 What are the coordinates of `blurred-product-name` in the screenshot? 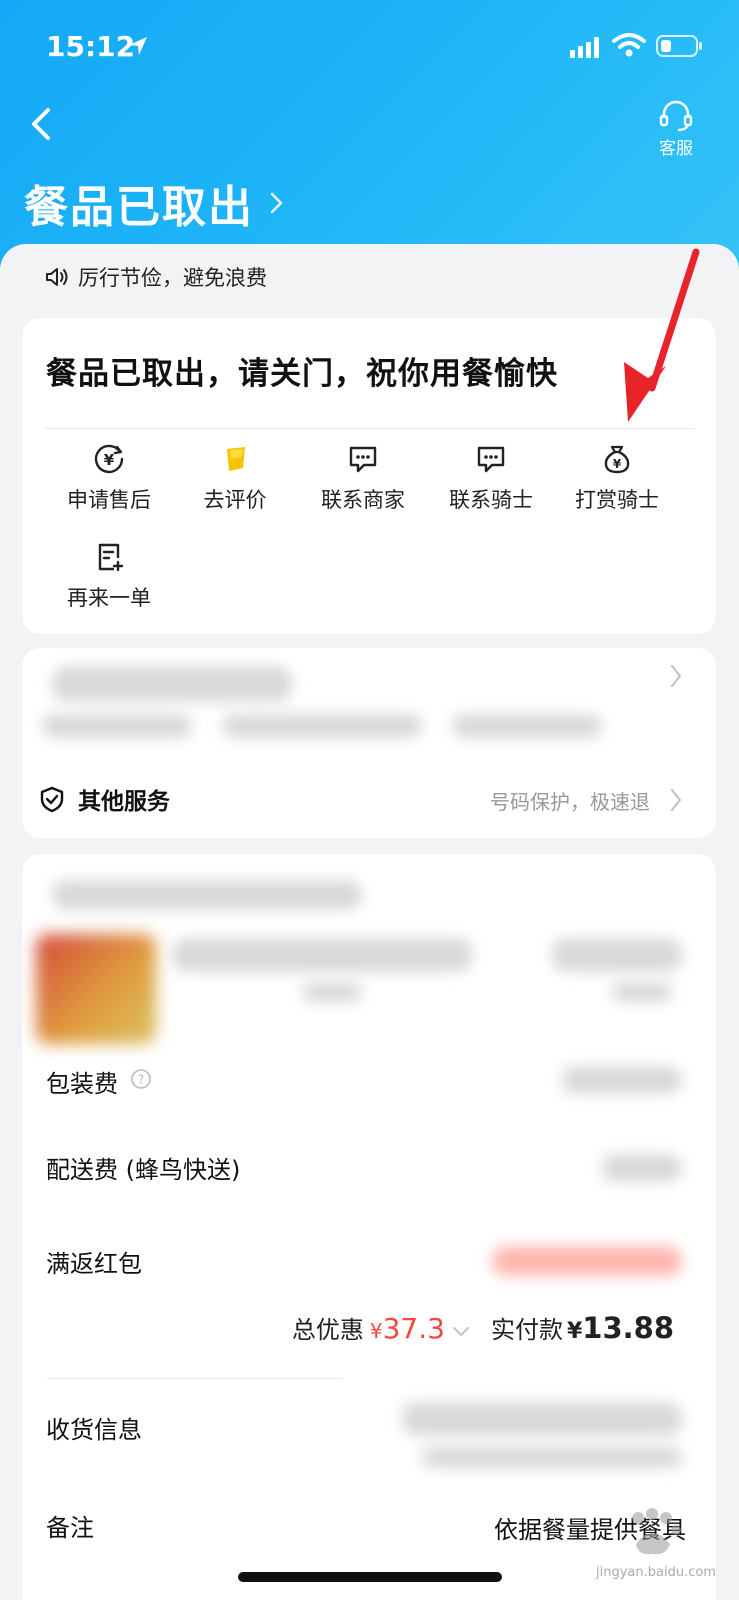 It's located at (322, 955).